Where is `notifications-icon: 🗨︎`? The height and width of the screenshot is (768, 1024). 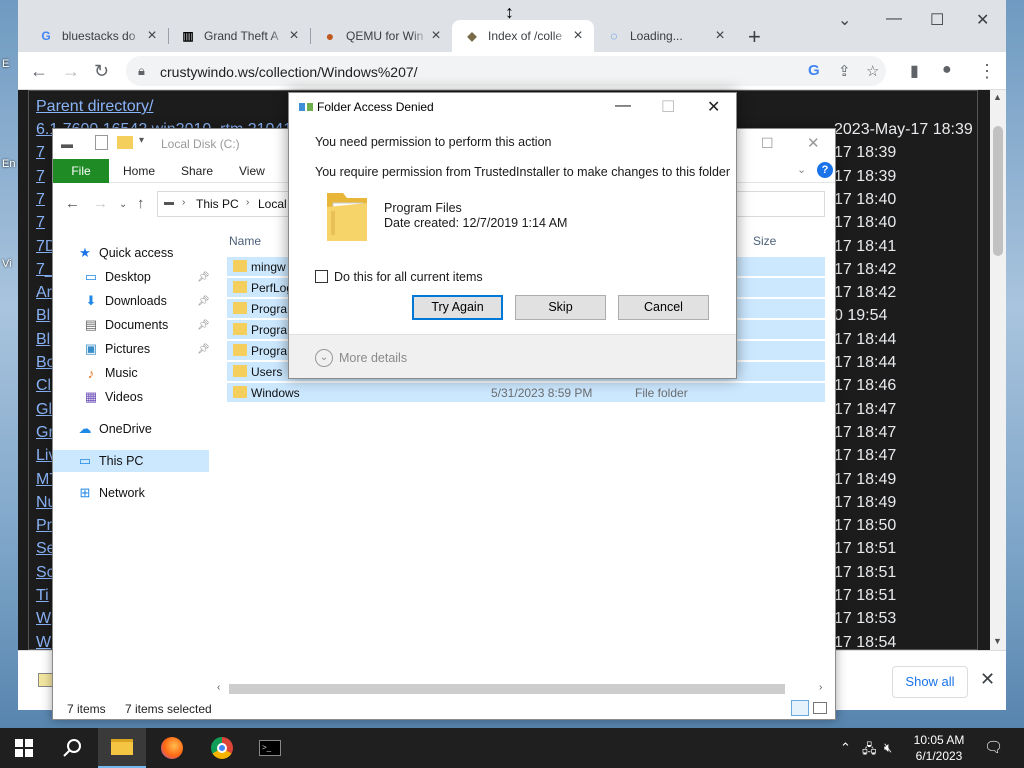
notifications-icon: 🗨︎ is located at coordinates (993, 747).